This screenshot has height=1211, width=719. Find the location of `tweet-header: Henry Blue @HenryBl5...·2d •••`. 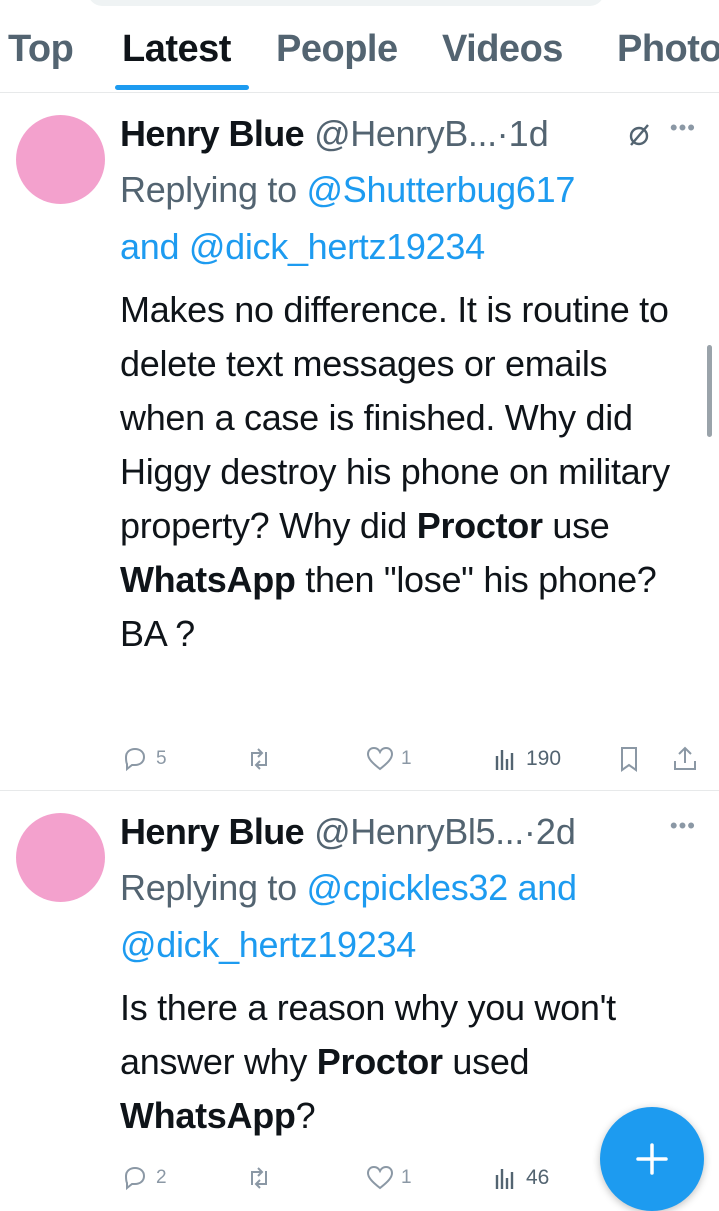

tweet-header: Henry Blue @HenryBl5...·2d ••• is located at coordinates (410, 832).